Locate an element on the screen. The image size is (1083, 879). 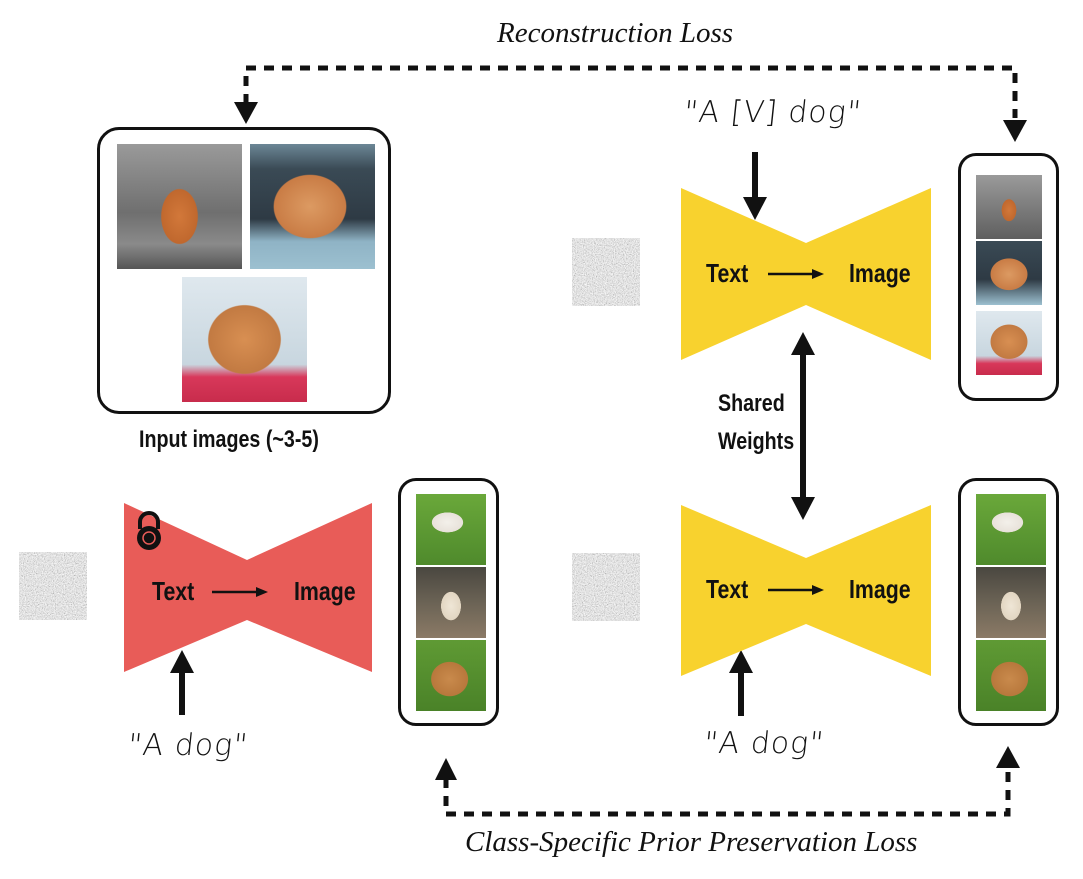
prior-output-strip-left is located at coordinates (448, 602).